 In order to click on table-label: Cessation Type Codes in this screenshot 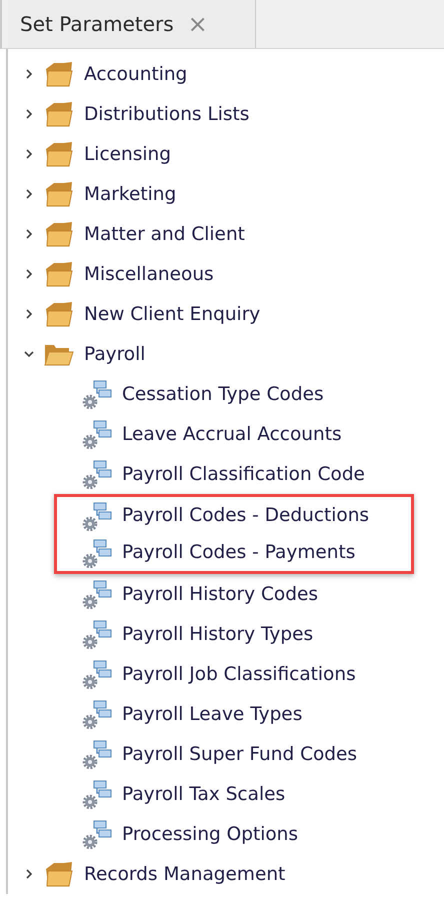, I will do `click(223, 394)`.